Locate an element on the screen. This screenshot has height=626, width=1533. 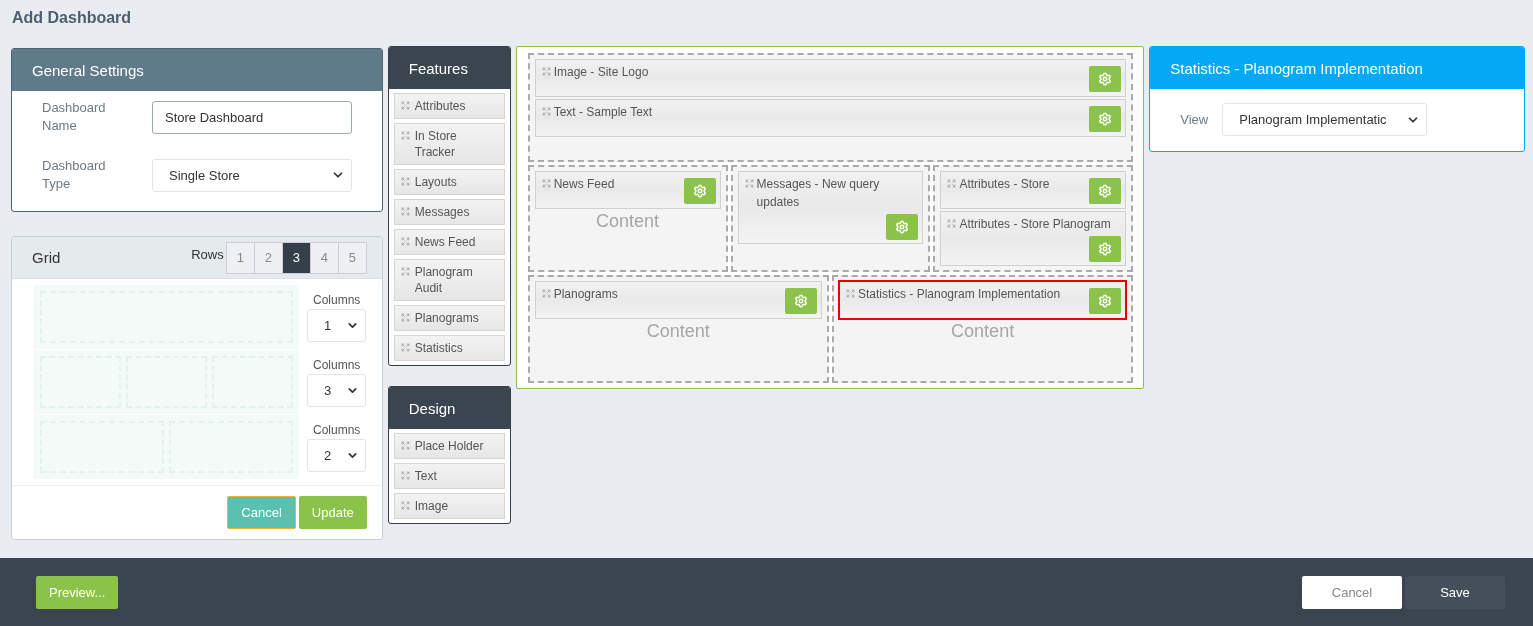
draggable-item: Messages is located at coordinates (449, 212).